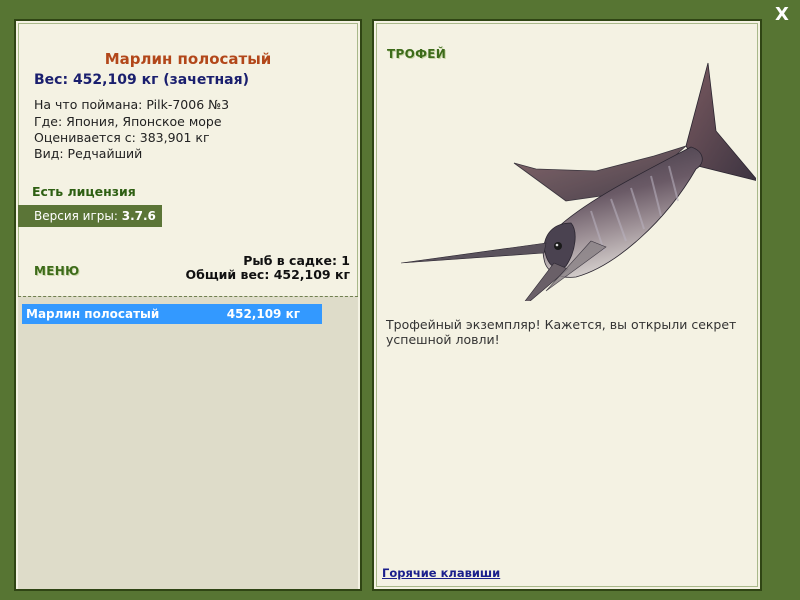  I want to click on hotkeys-link: Горячие клавиши, so click(441, 573).